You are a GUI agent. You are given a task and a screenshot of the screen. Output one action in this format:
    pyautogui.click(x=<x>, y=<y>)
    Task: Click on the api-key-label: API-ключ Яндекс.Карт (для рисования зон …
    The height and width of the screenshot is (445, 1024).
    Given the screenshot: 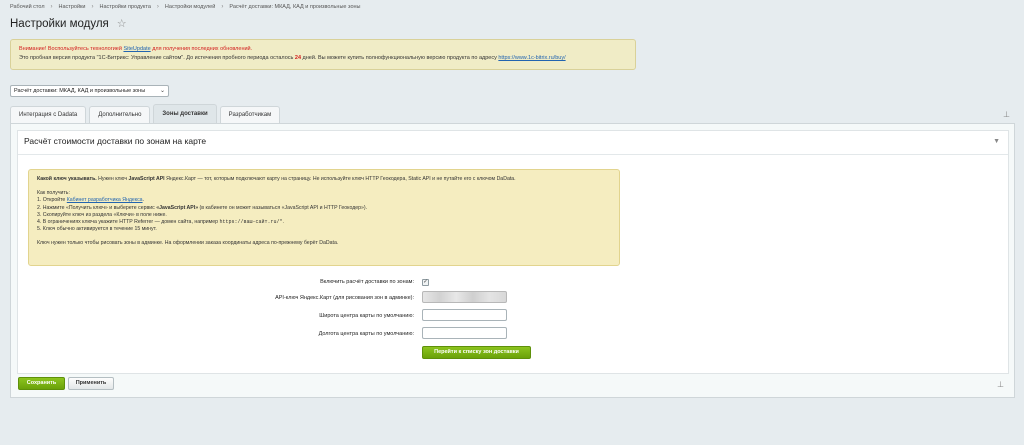 What is the action you would take?
    pyautogui.click(x=344, y=298)
    